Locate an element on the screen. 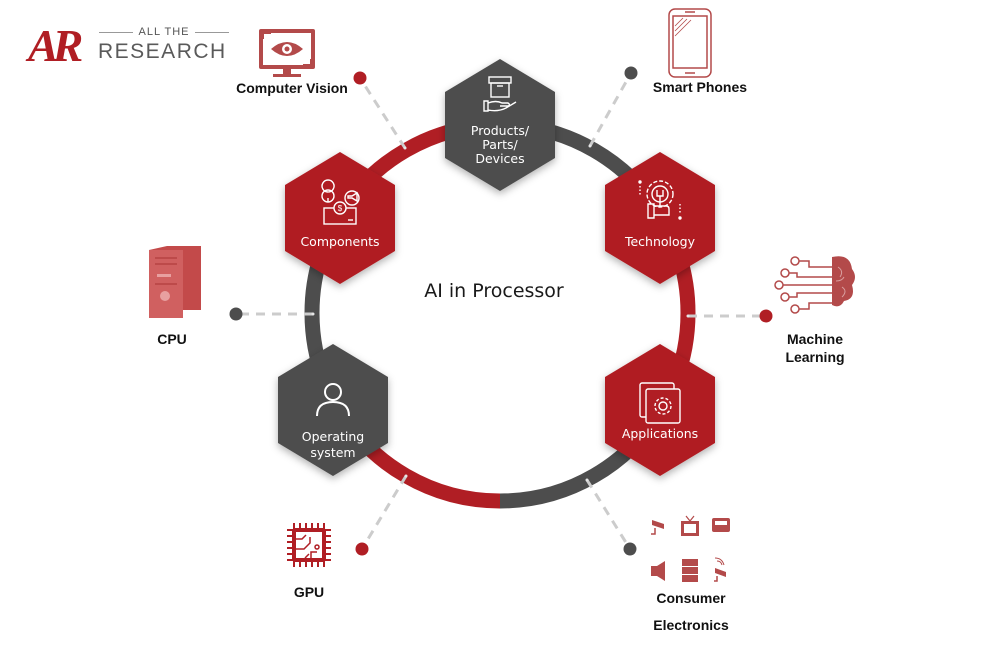 This screenshot has width=1000, height=667. outer-label-machine-learning: Machine is located at coordinates (815, 339).